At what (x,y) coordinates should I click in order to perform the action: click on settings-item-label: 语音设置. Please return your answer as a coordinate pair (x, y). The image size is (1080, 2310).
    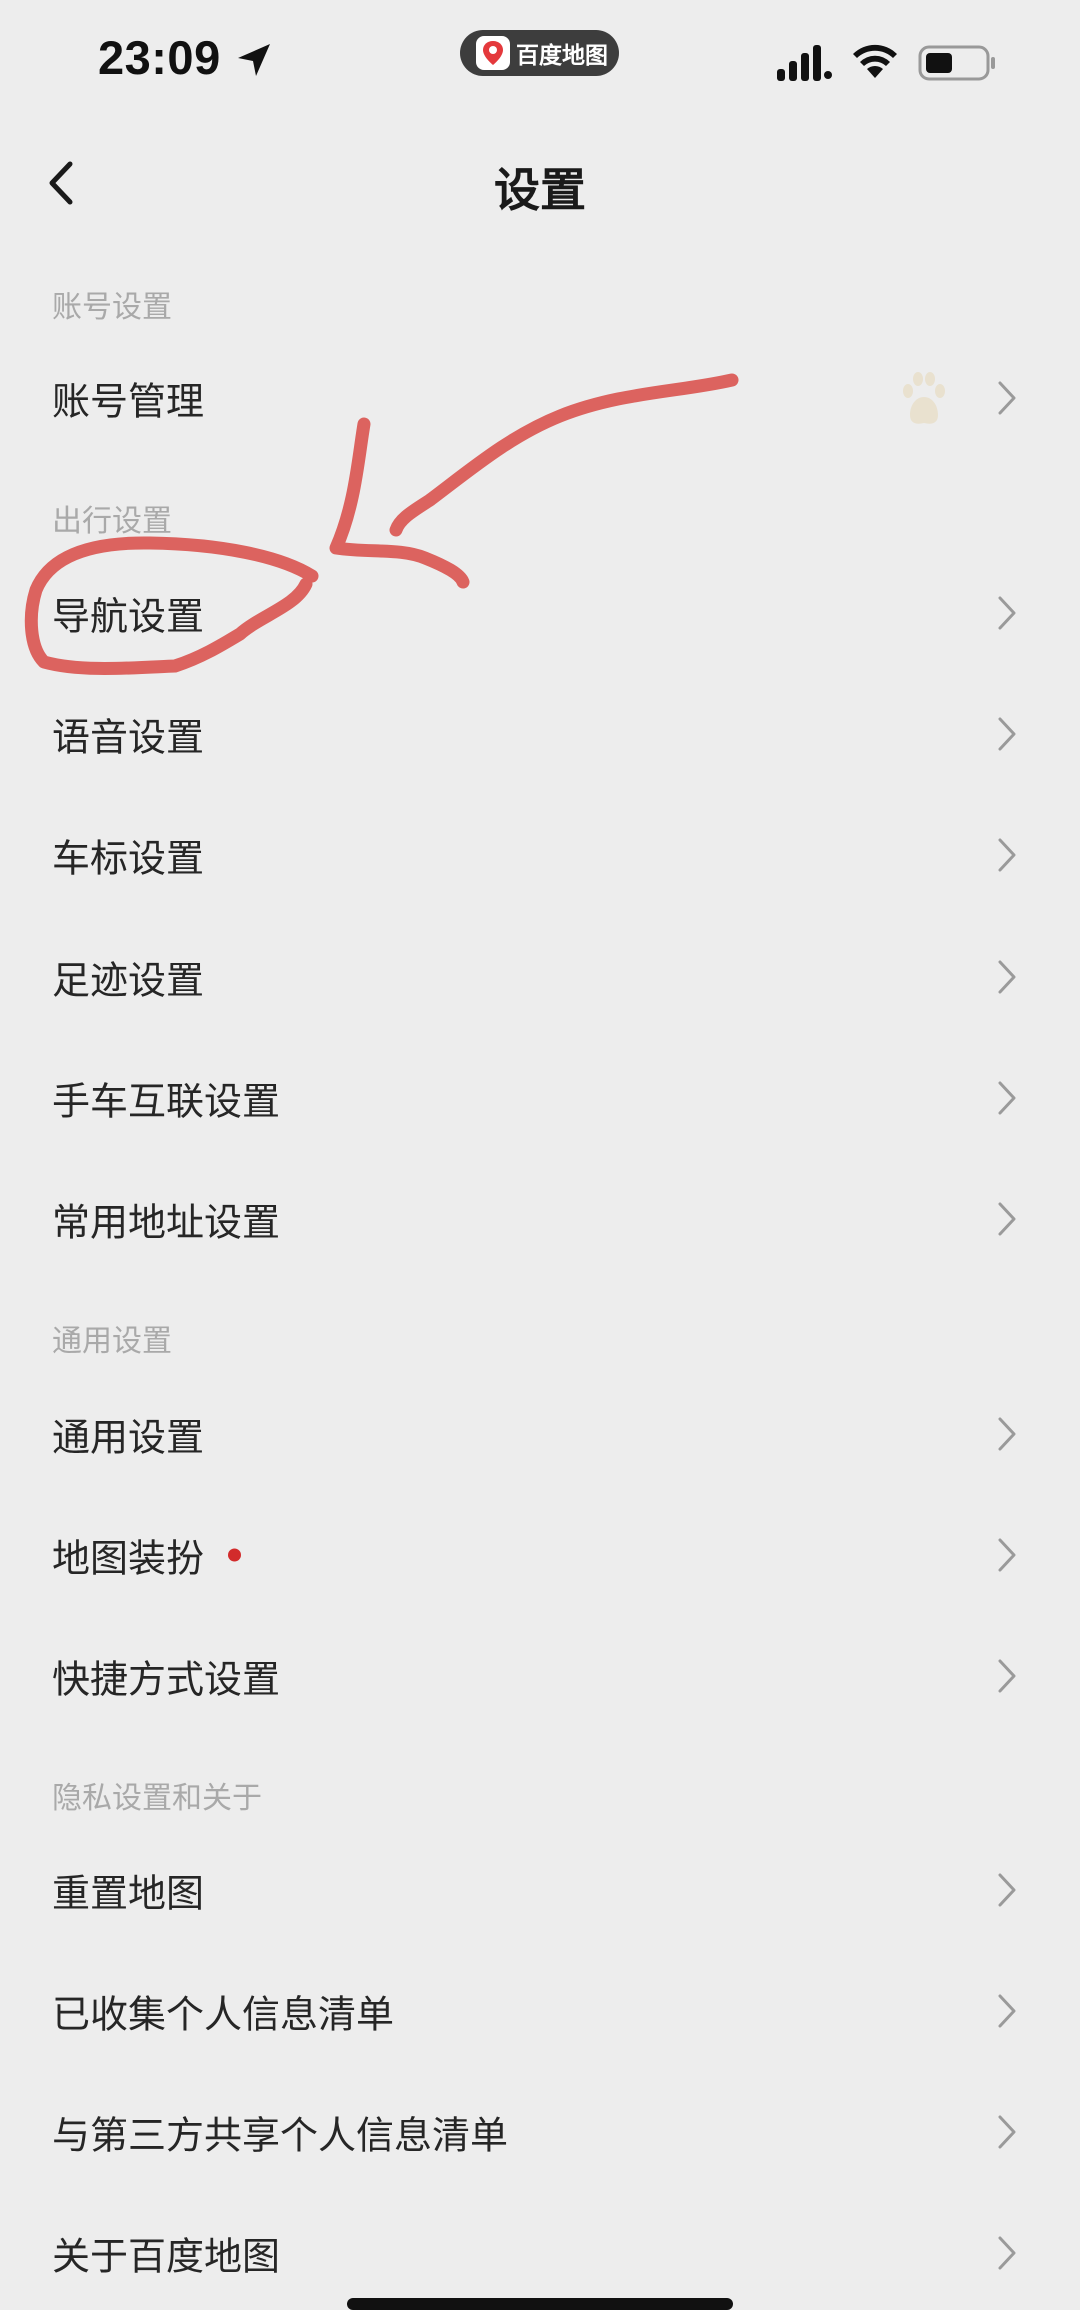
    Looking at the image, I should click on (128, 737).